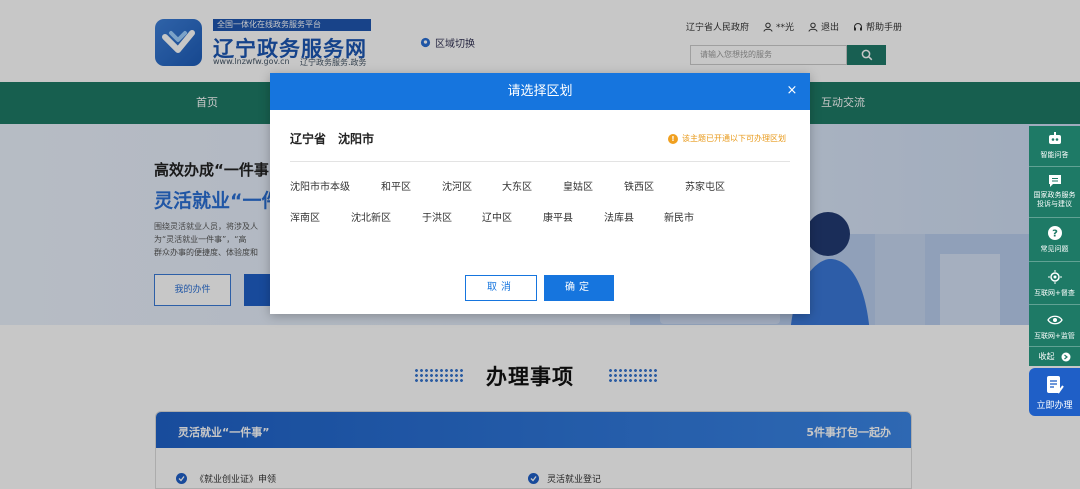  Describe the element at coordinates (437, 216) in the screenshot. I see `district-option: 于洪区` at that location.